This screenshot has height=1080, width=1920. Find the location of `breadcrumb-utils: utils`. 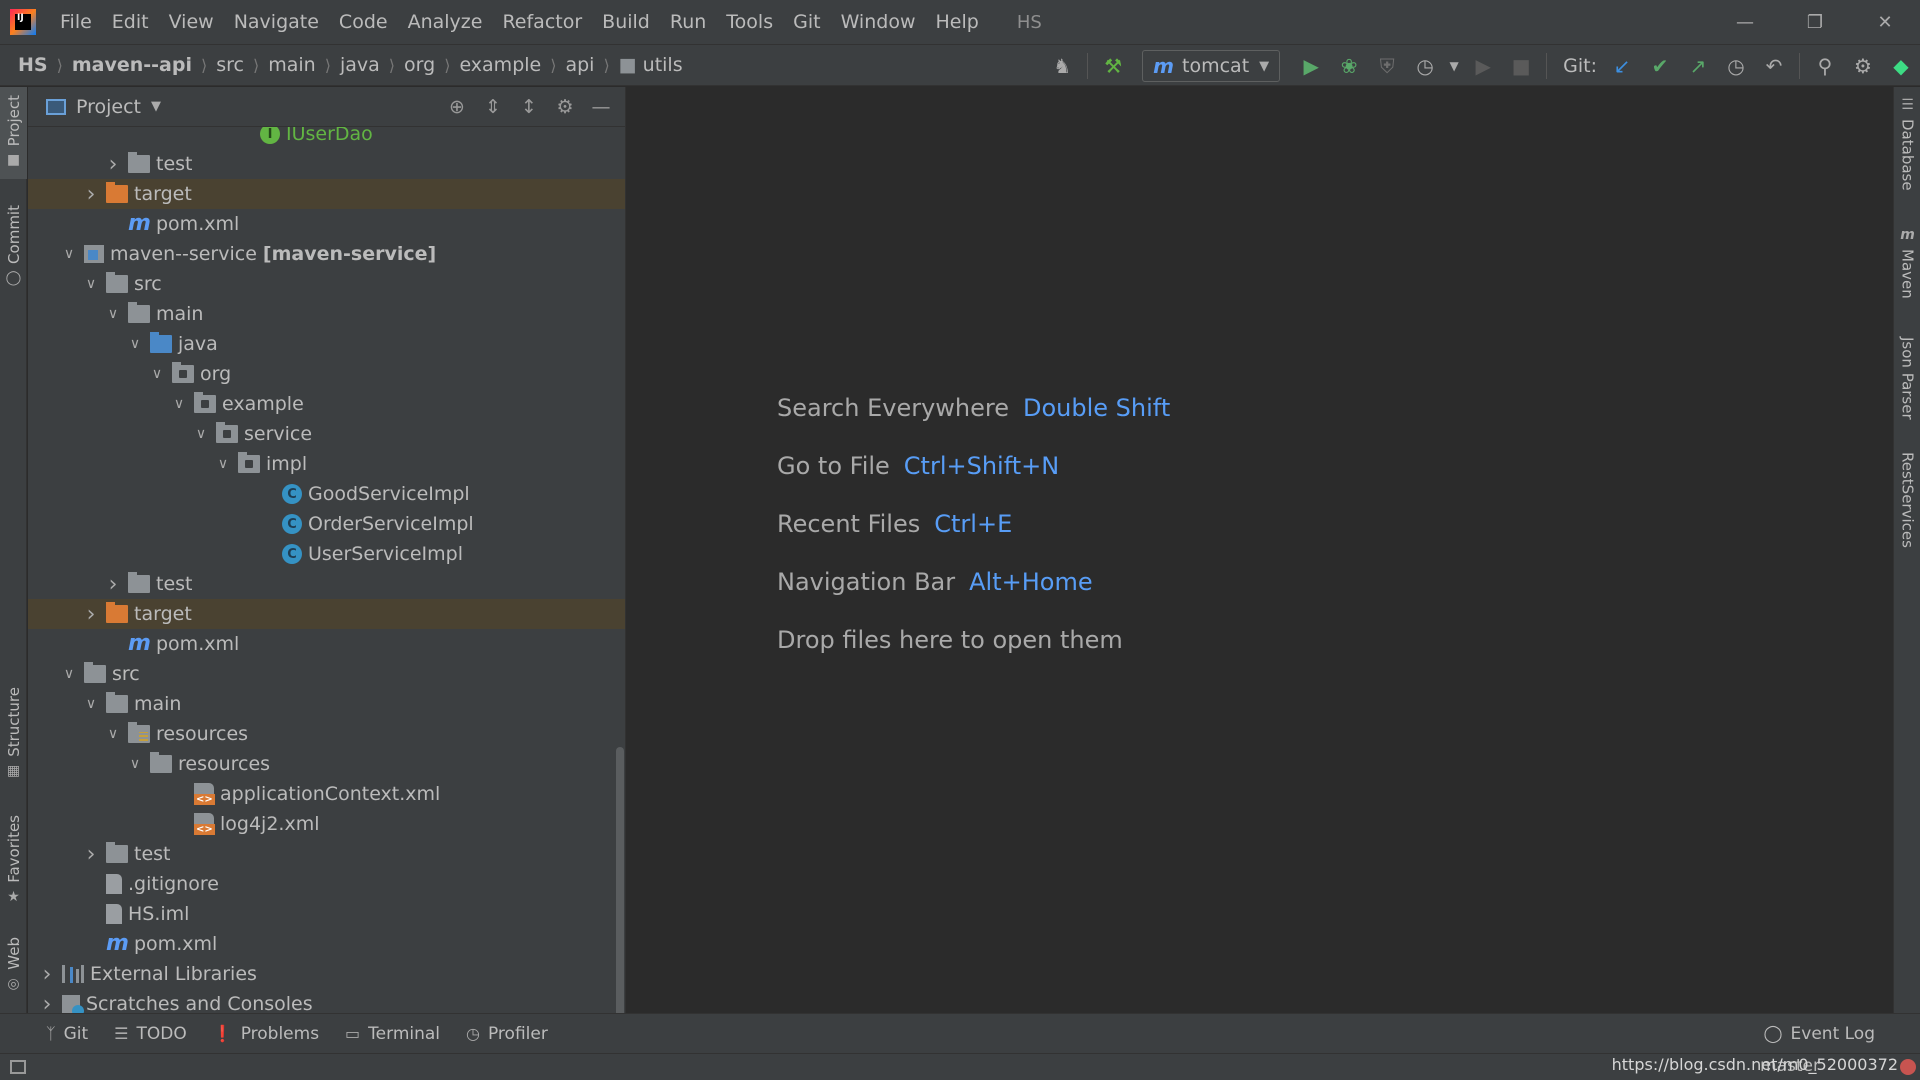

breadcrumb-utils: utils is located at coordinates (663, 65).